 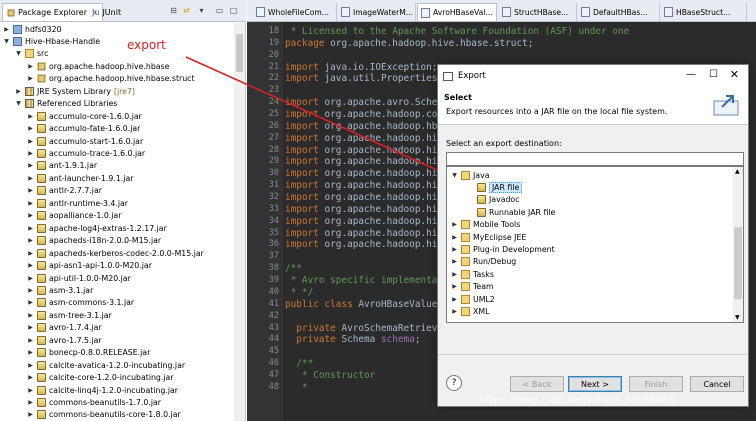 I want to click on destination-item: ▼ Java, so click(x=470, y=175).